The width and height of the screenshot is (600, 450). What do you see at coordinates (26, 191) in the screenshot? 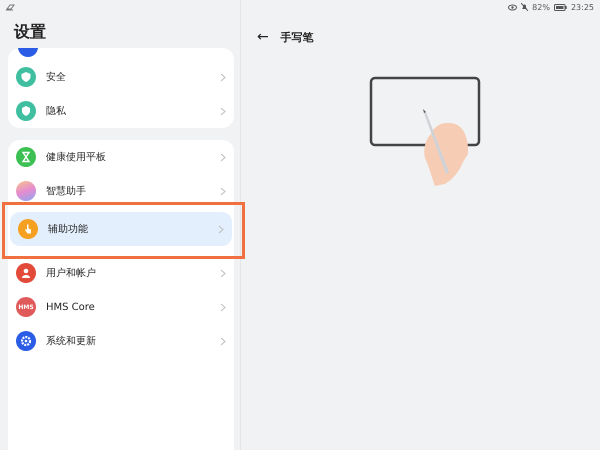
I see `assistant-orb-icon` at bounding box center [26, 191].